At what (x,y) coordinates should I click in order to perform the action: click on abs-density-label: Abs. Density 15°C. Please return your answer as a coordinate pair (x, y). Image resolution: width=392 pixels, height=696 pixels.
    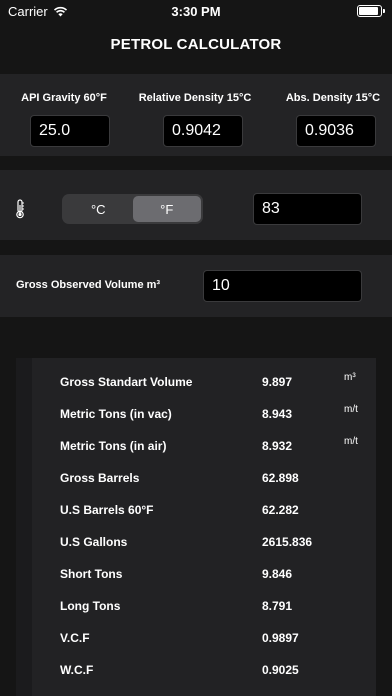
    Looking at the image, I should click on (333, 98).